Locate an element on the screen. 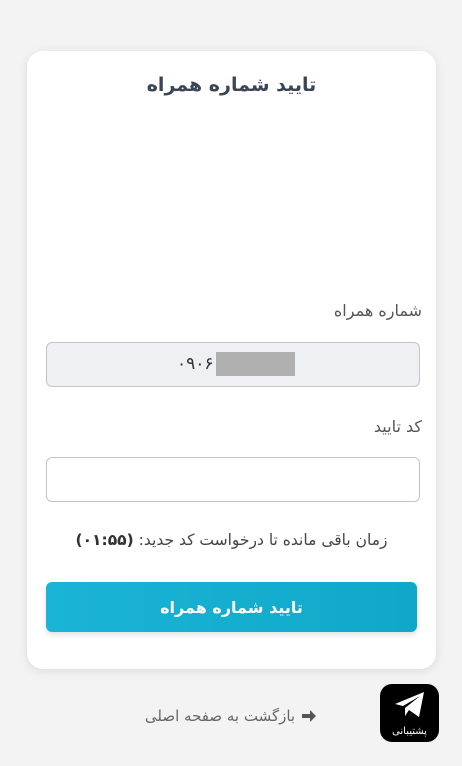  phone-redaction is located at coordinates (255, 364).